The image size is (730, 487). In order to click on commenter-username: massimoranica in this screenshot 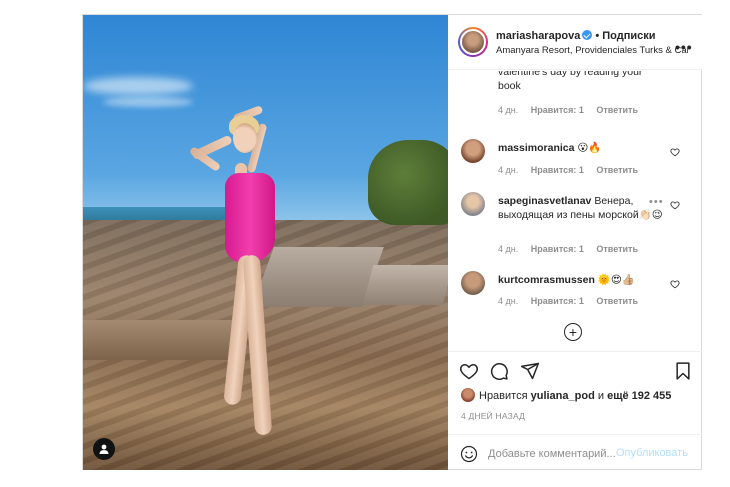, I will do `click(536, 148)`.